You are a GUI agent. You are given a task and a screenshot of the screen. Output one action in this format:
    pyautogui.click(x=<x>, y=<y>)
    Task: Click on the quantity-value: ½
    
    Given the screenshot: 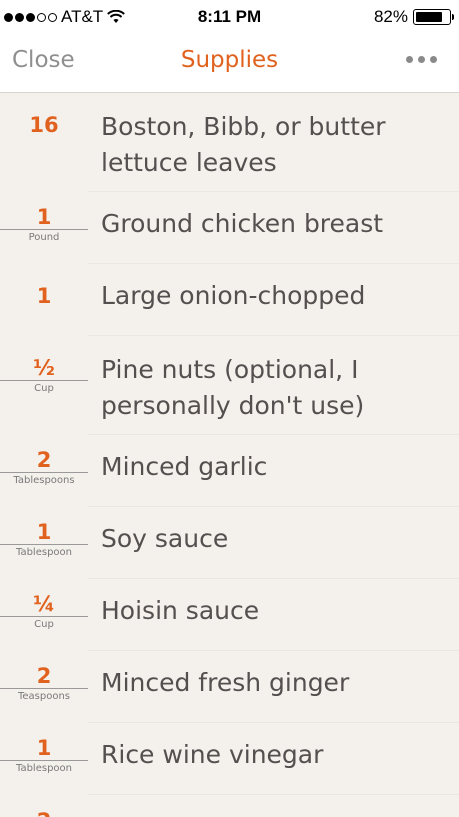 What is the action you would take?
    pyautogui.click(x=44, y=368)
    